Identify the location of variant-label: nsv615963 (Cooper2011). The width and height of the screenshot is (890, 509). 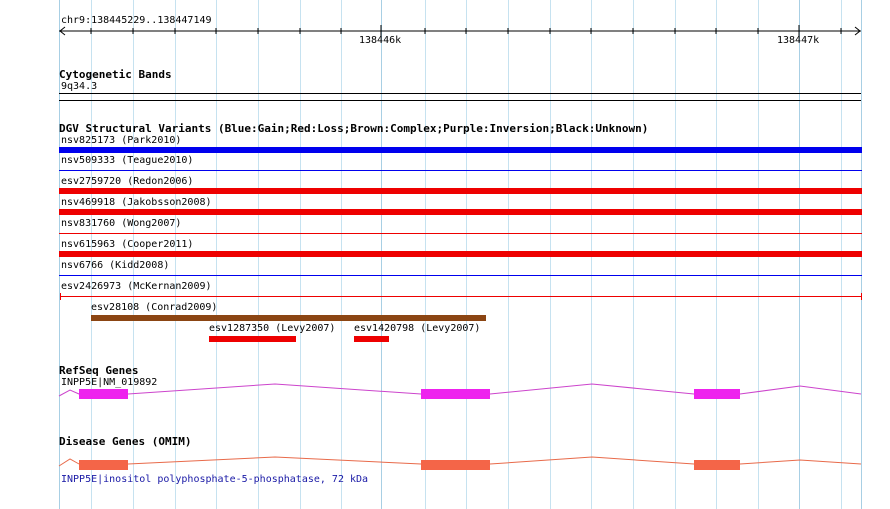
(127, 244).